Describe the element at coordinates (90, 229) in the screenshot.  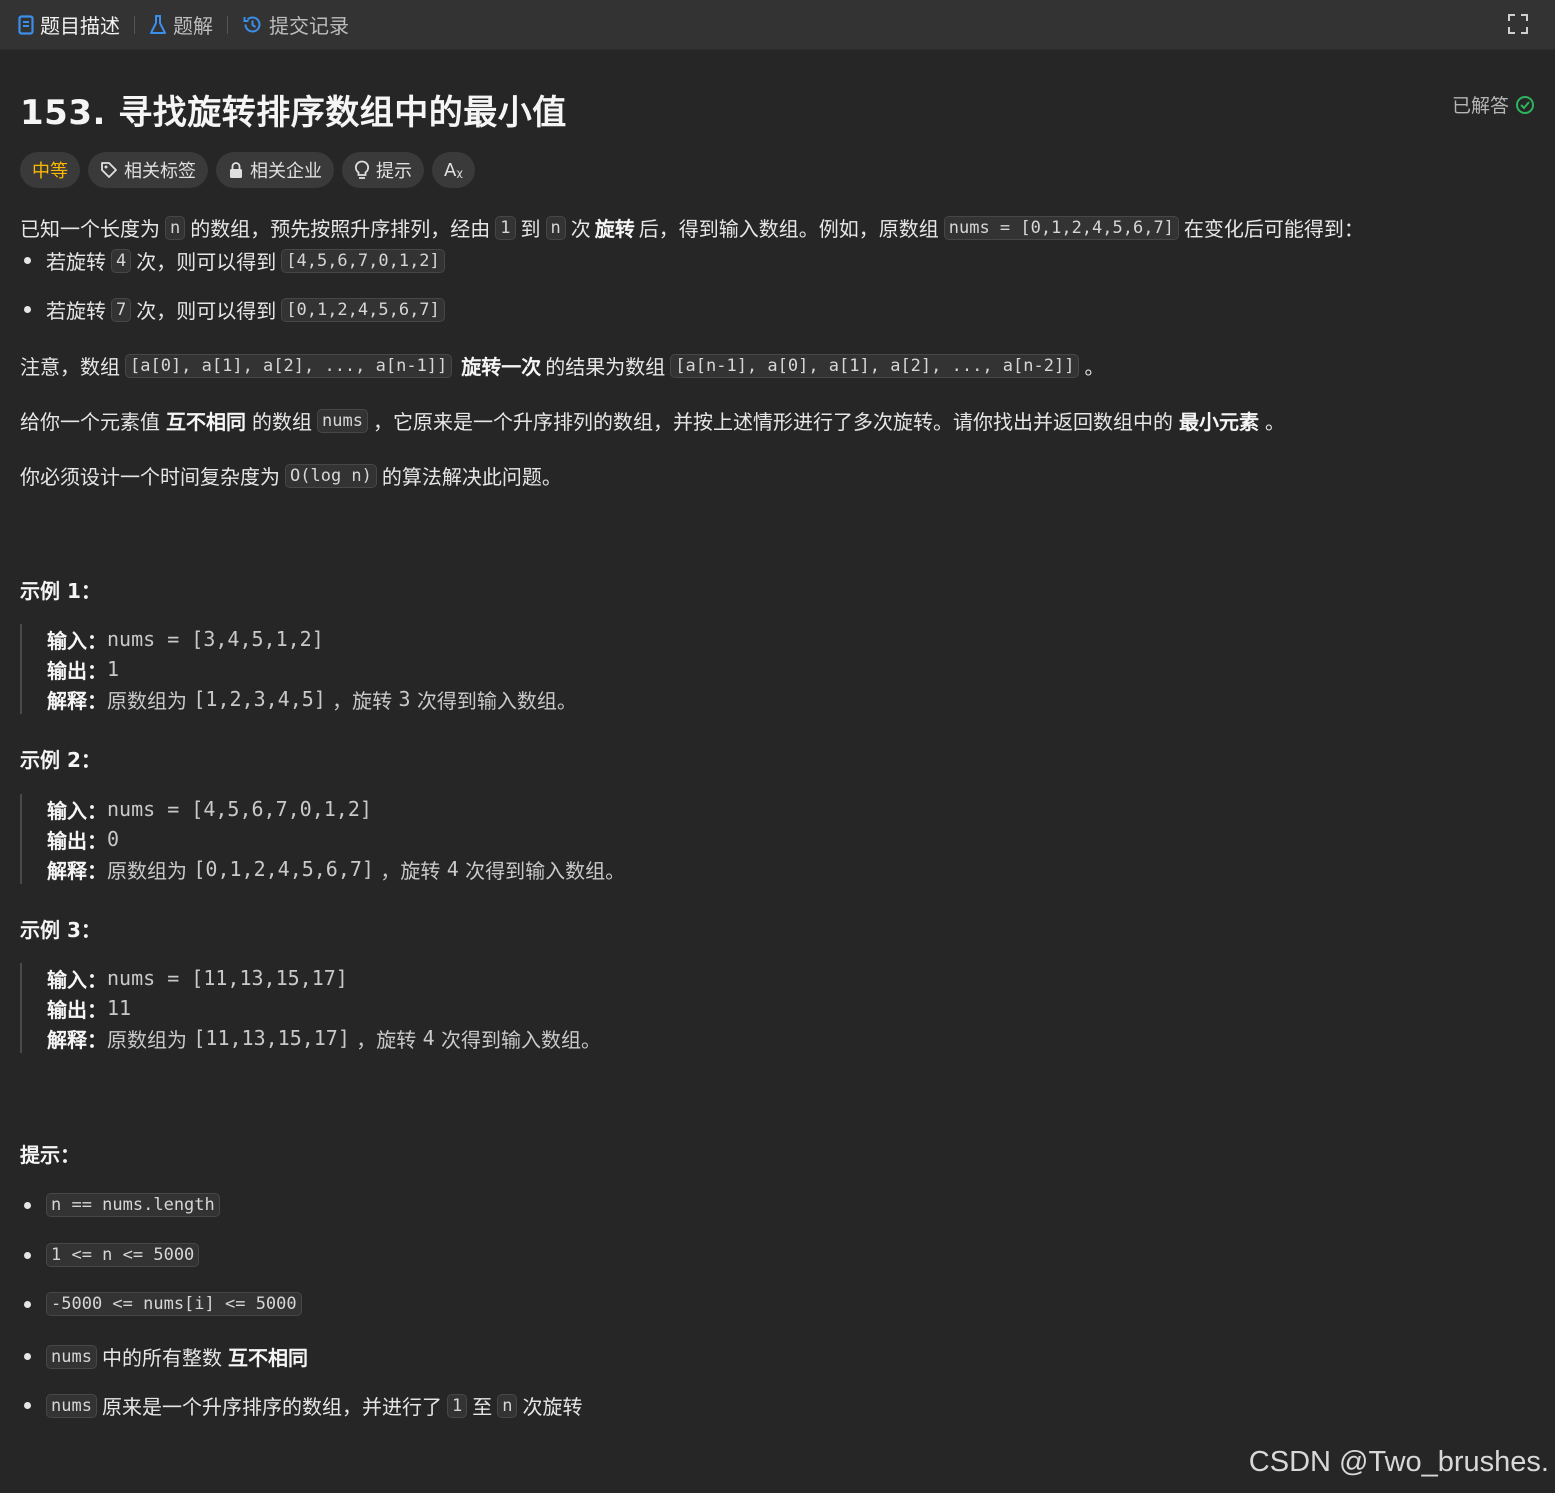
I see `text: 已知一个长度为` at that location.